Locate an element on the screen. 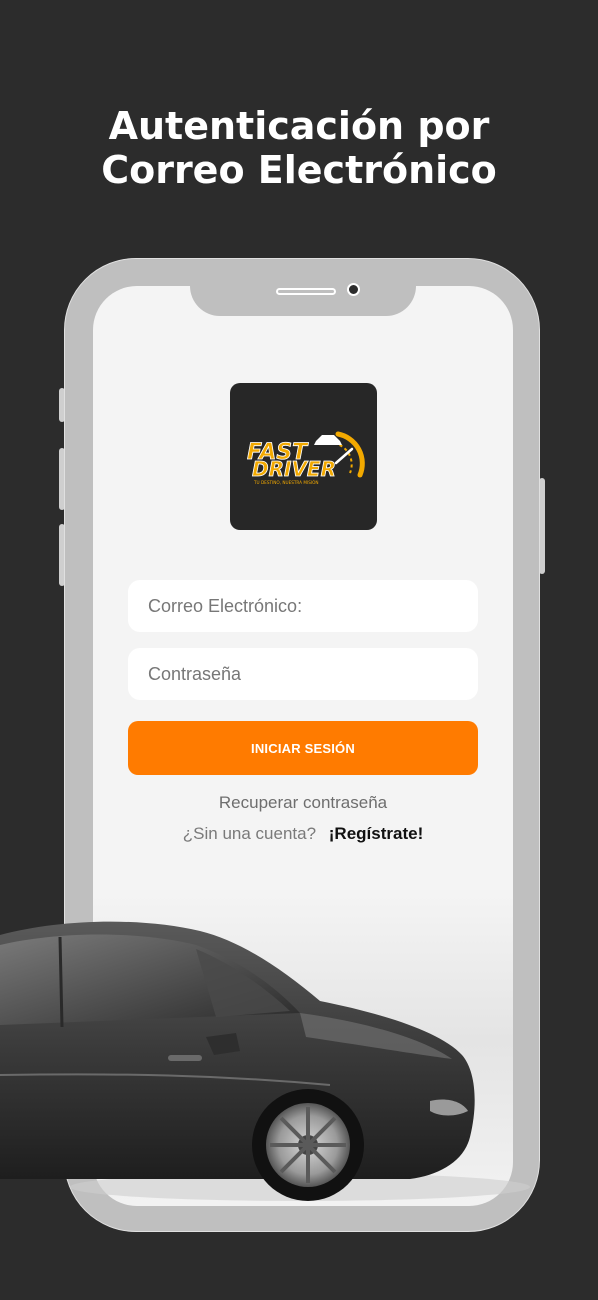 Image resolution: width=598 pixels, height=1300 pixels. logo-tagline: TU DESTINO, NUESTRA MISIÓN is located at coordinates (286, 482).